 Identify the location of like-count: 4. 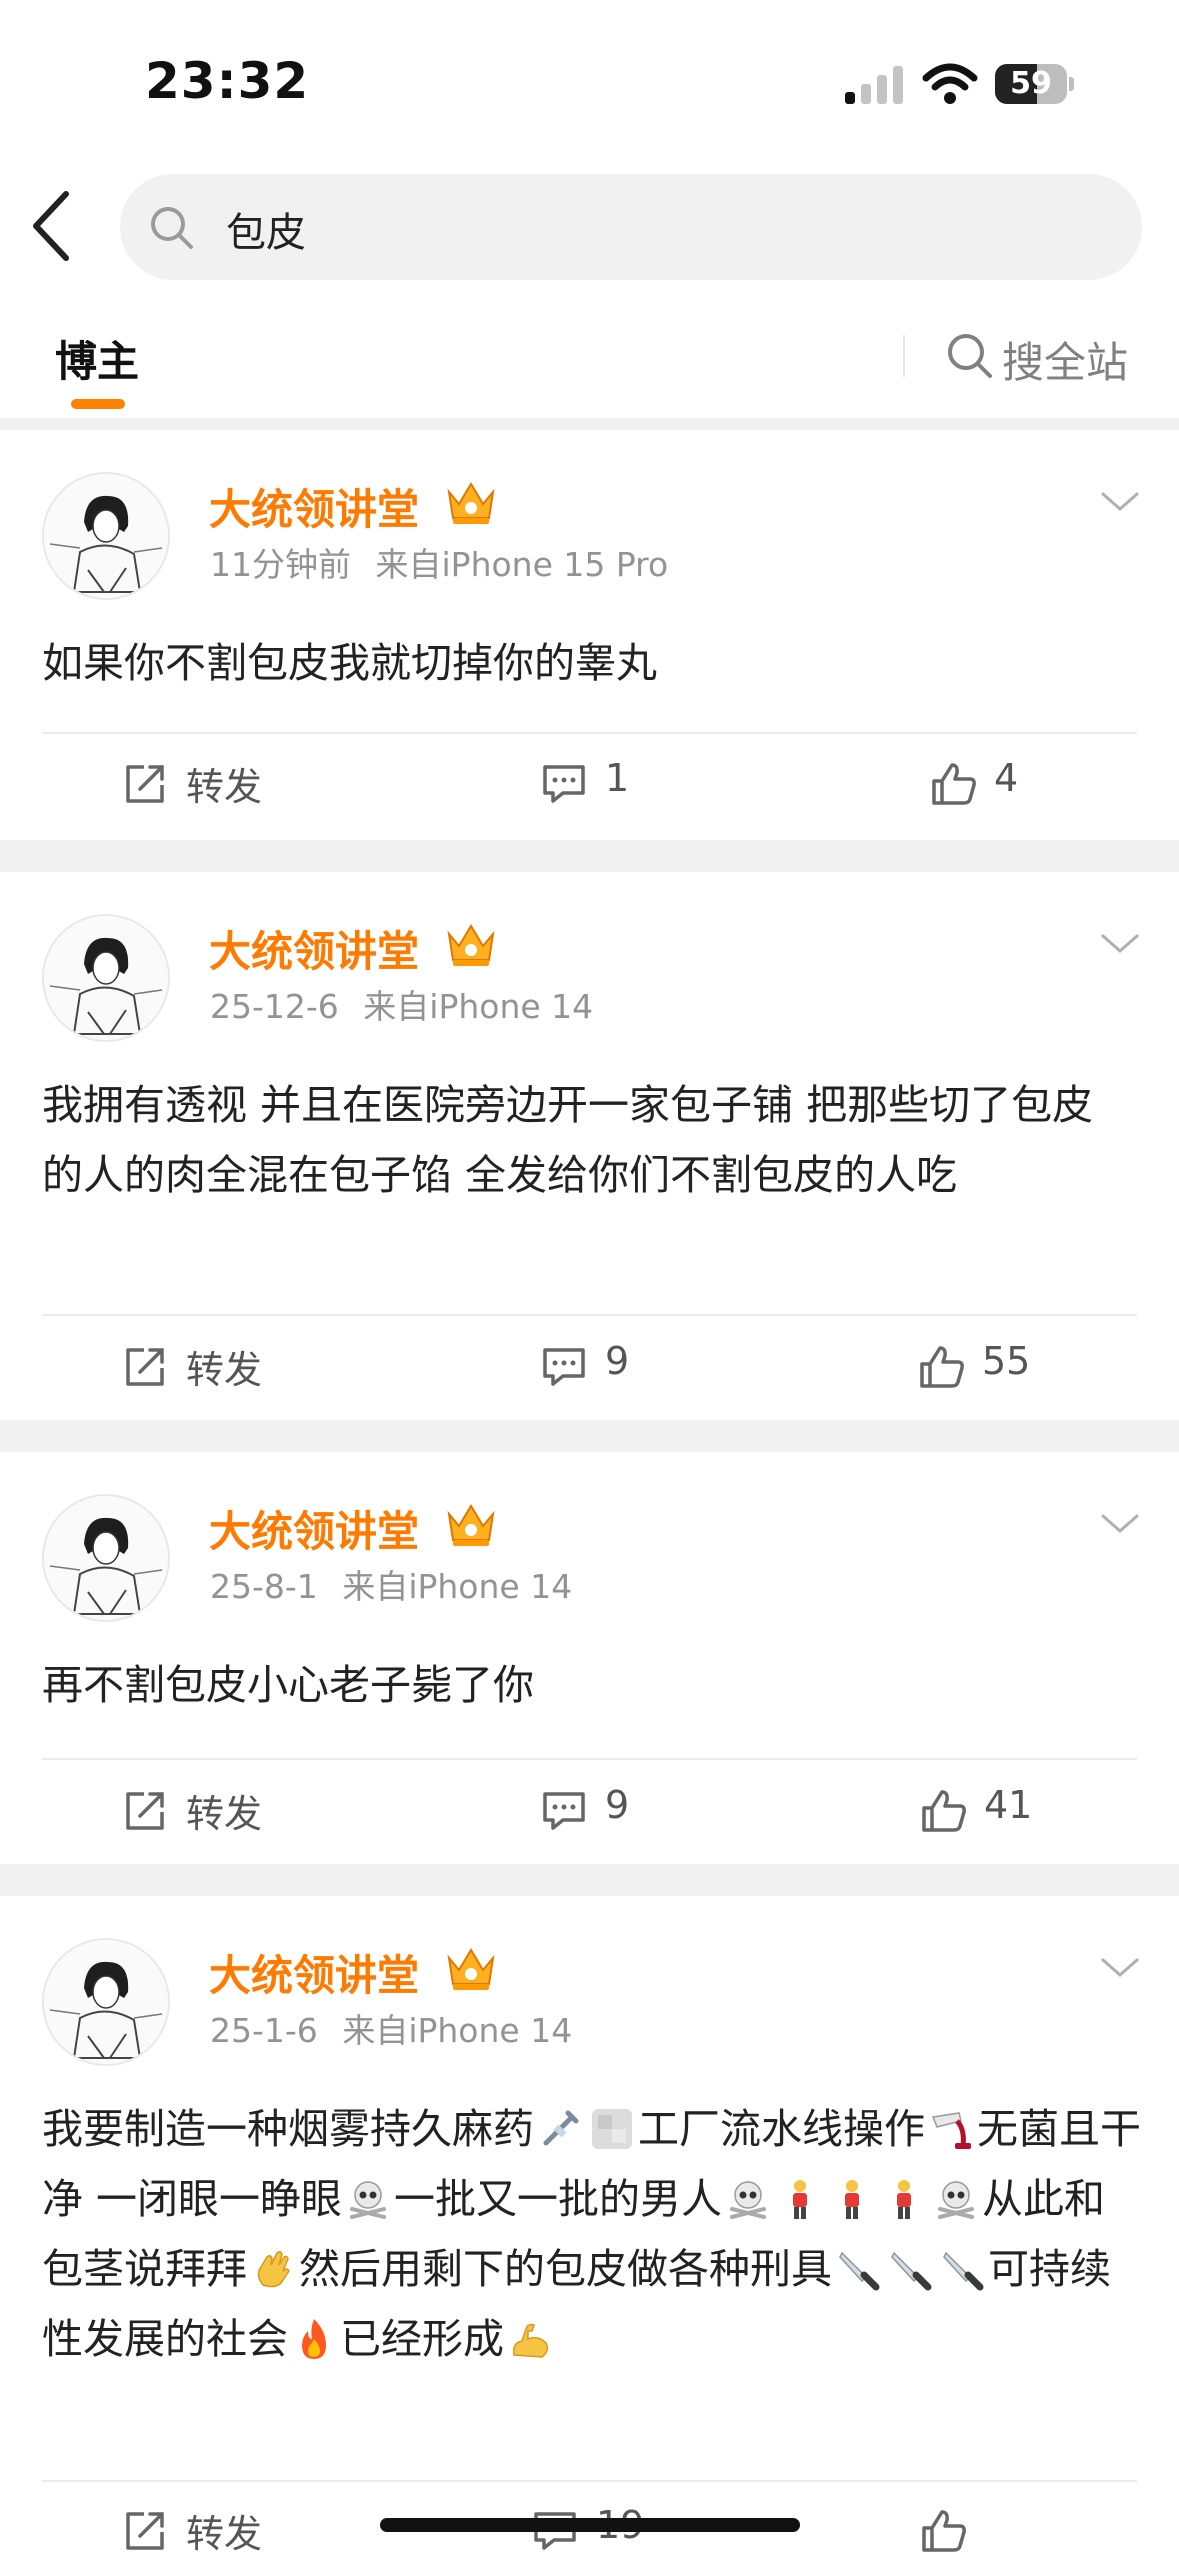
(1006, 778).